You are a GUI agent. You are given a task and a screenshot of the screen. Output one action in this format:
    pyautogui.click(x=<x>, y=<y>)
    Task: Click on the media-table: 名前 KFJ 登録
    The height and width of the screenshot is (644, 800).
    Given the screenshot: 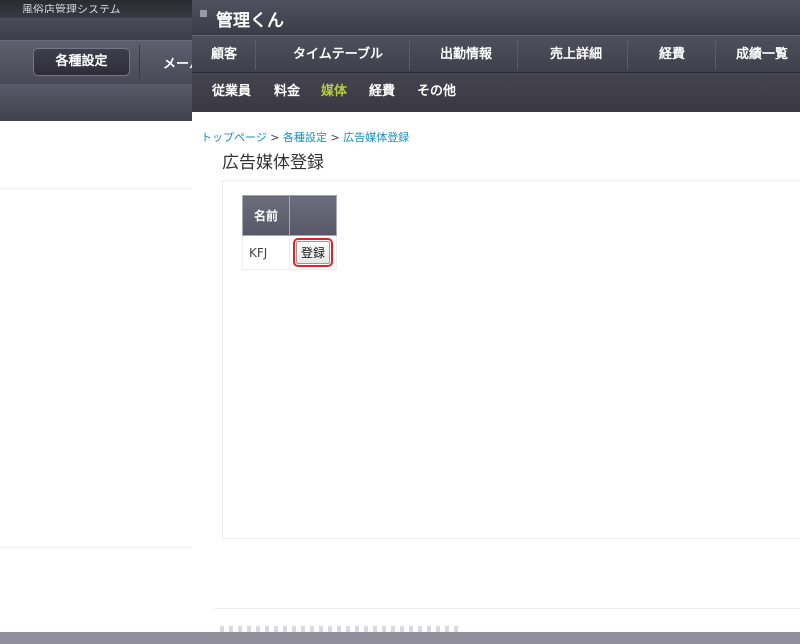 What is the action you would take?
    pyautogui.click(x=289, y=232)
    